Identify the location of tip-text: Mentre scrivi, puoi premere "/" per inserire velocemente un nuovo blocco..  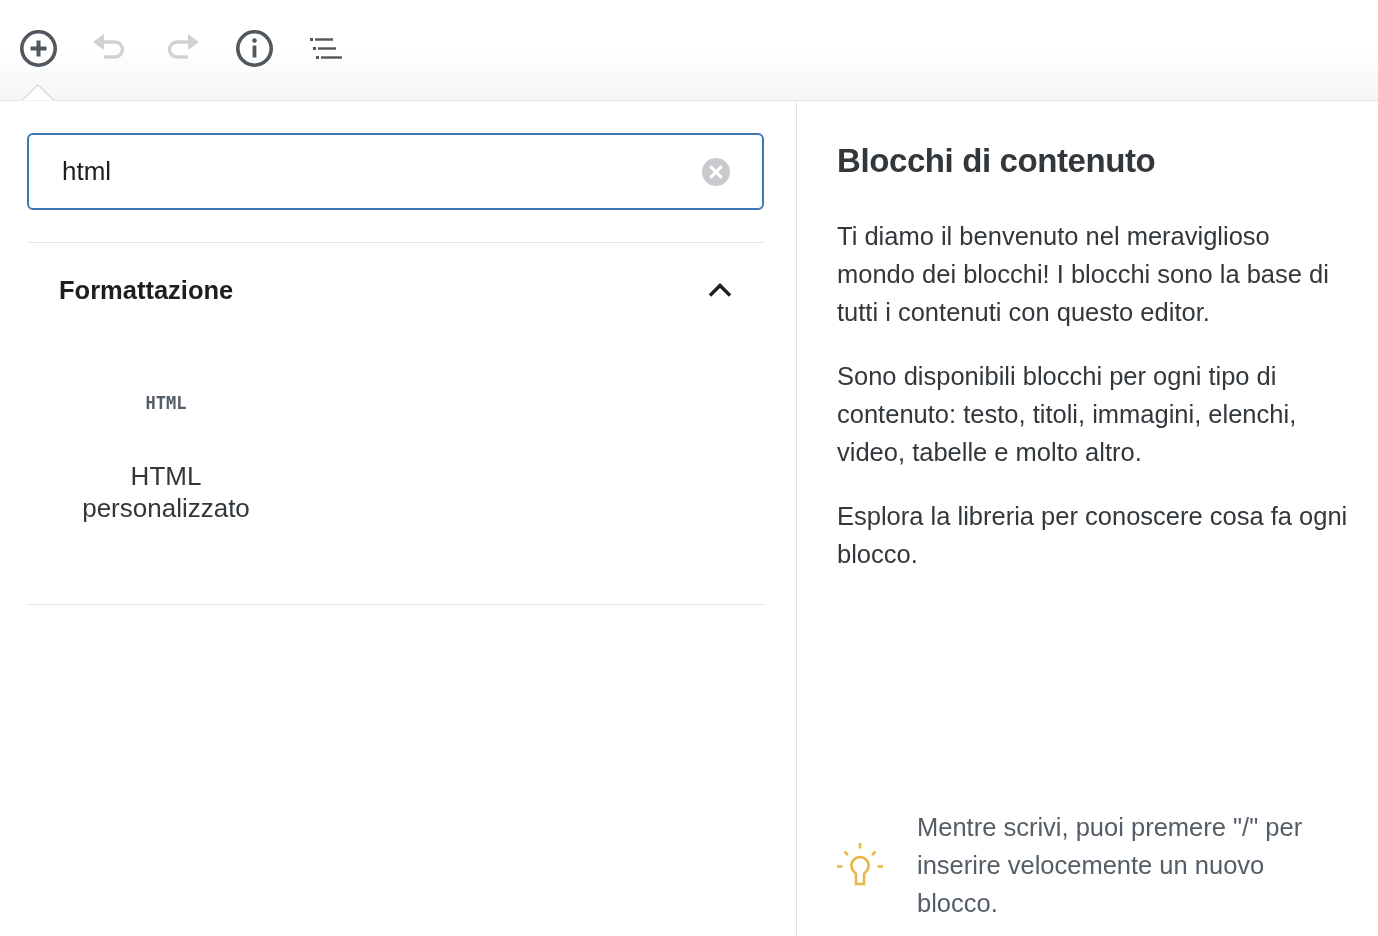
(1110, 865).